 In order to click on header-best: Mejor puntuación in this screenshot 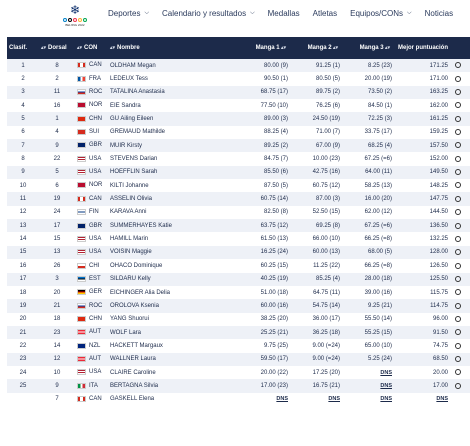, I will do `click(422, 48)`.